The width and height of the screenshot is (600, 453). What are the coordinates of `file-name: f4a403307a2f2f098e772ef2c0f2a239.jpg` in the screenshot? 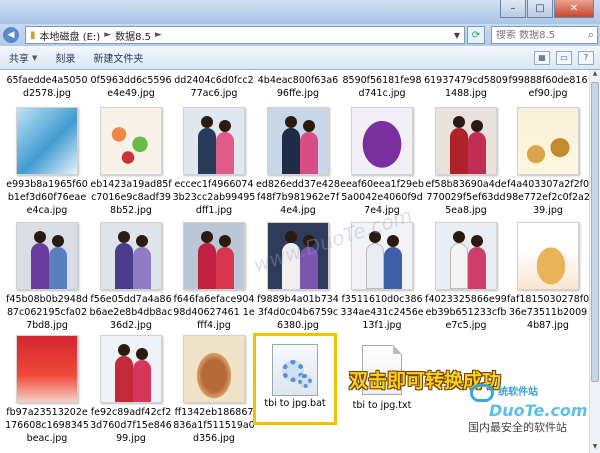 It's located at (547, 197).